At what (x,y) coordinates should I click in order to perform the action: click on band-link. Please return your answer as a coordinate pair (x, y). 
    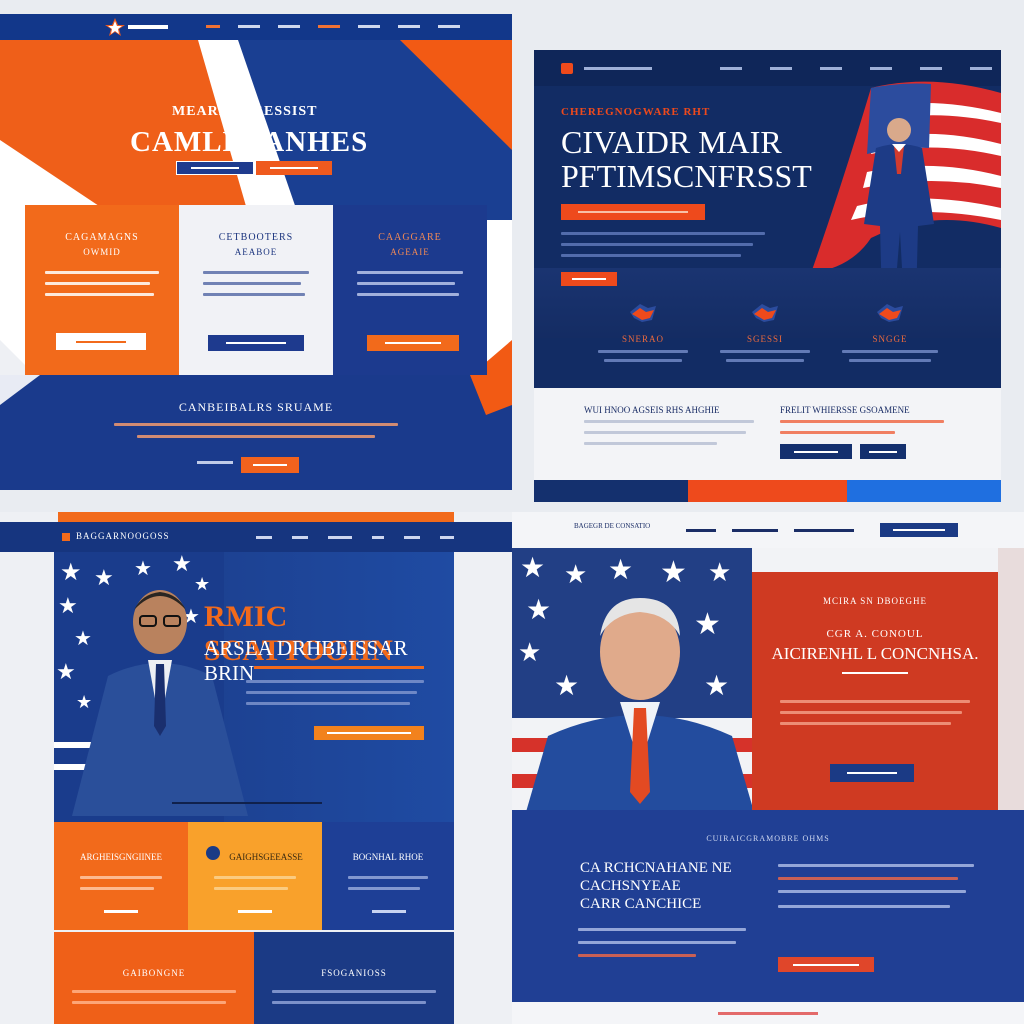
    Looking at the image, I should click on (215, 462).